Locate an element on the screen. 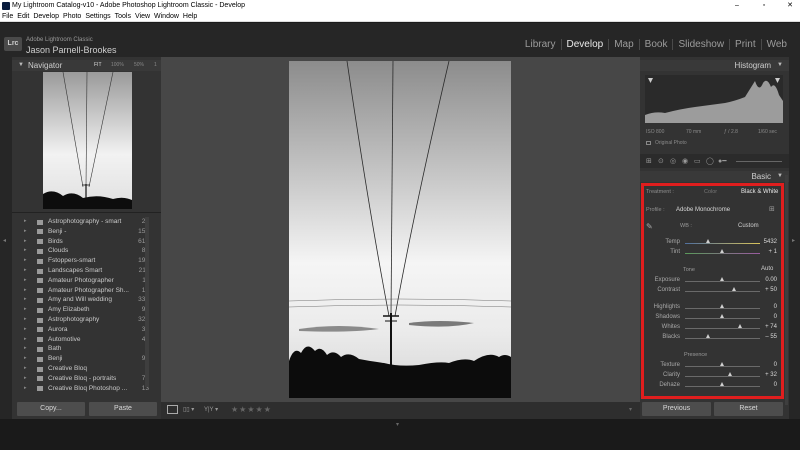 This screenshot has width=800, height=450. maximize-button: ▫ is located at coordinates (764, 6).